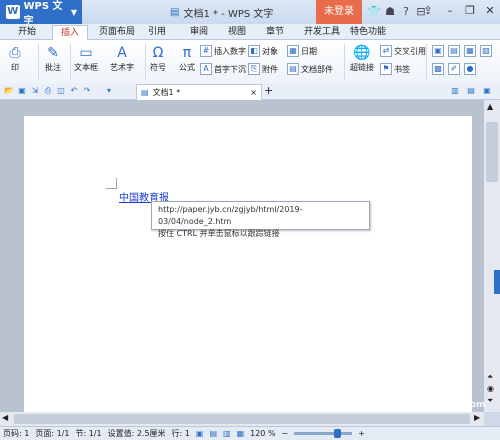 This screenshot has width=500, height=440. What do you see at coordinates (88, 433) in the screenshot?
I see `status-section: 节: 1/1` at bounding box center [88, 433].